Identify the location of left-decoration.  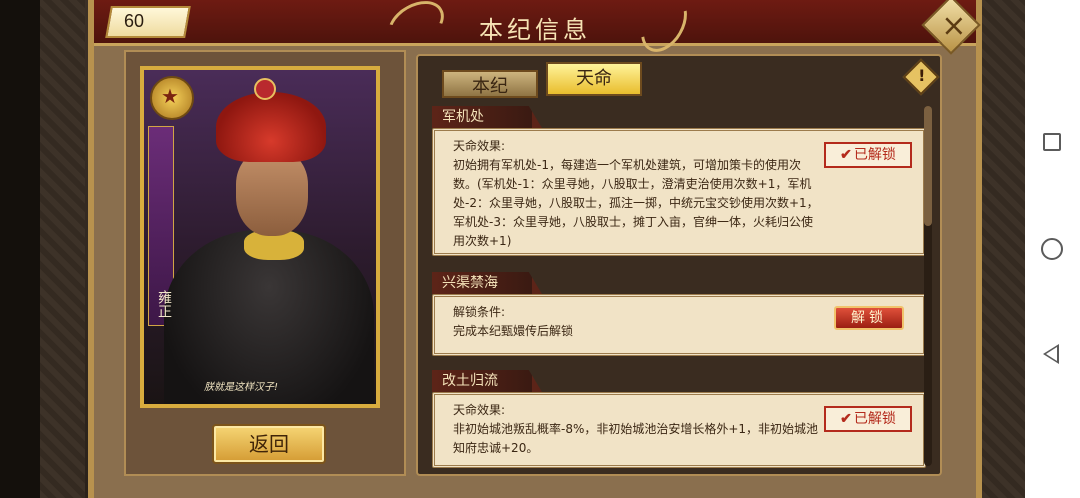
(62, 249).